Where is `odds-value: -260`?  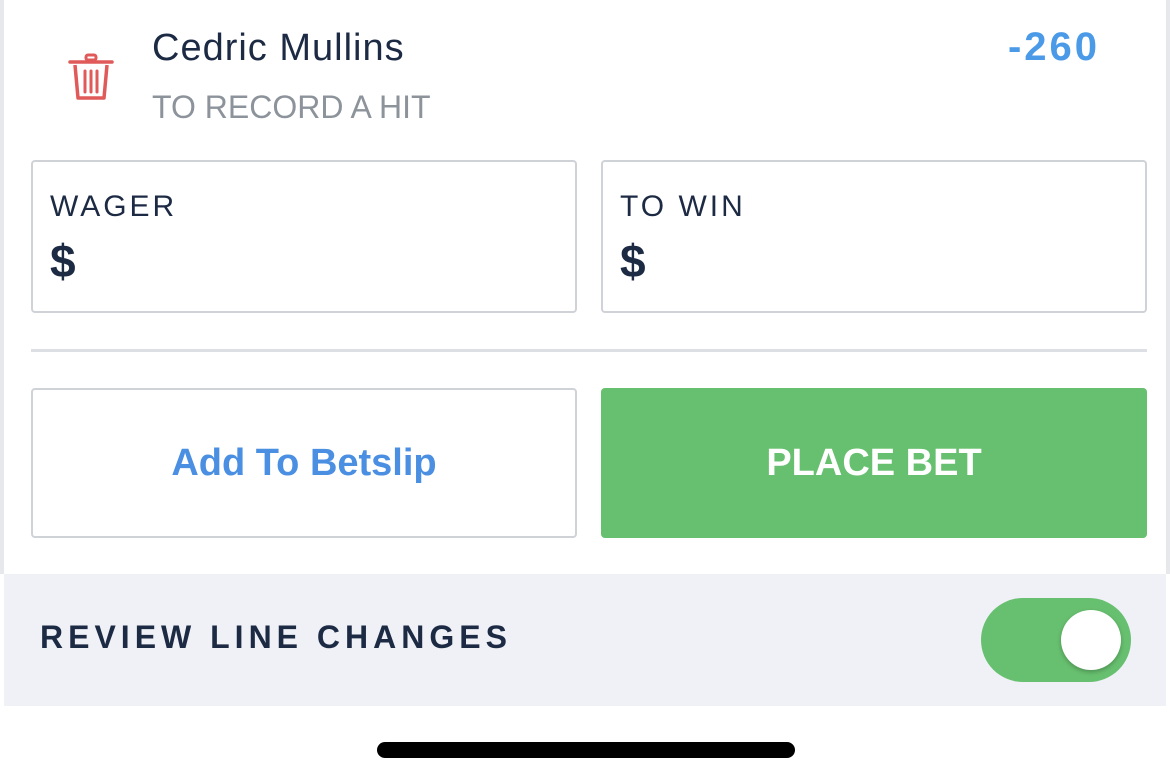 odds-value: -260 is located at coordinates (1053, 47).